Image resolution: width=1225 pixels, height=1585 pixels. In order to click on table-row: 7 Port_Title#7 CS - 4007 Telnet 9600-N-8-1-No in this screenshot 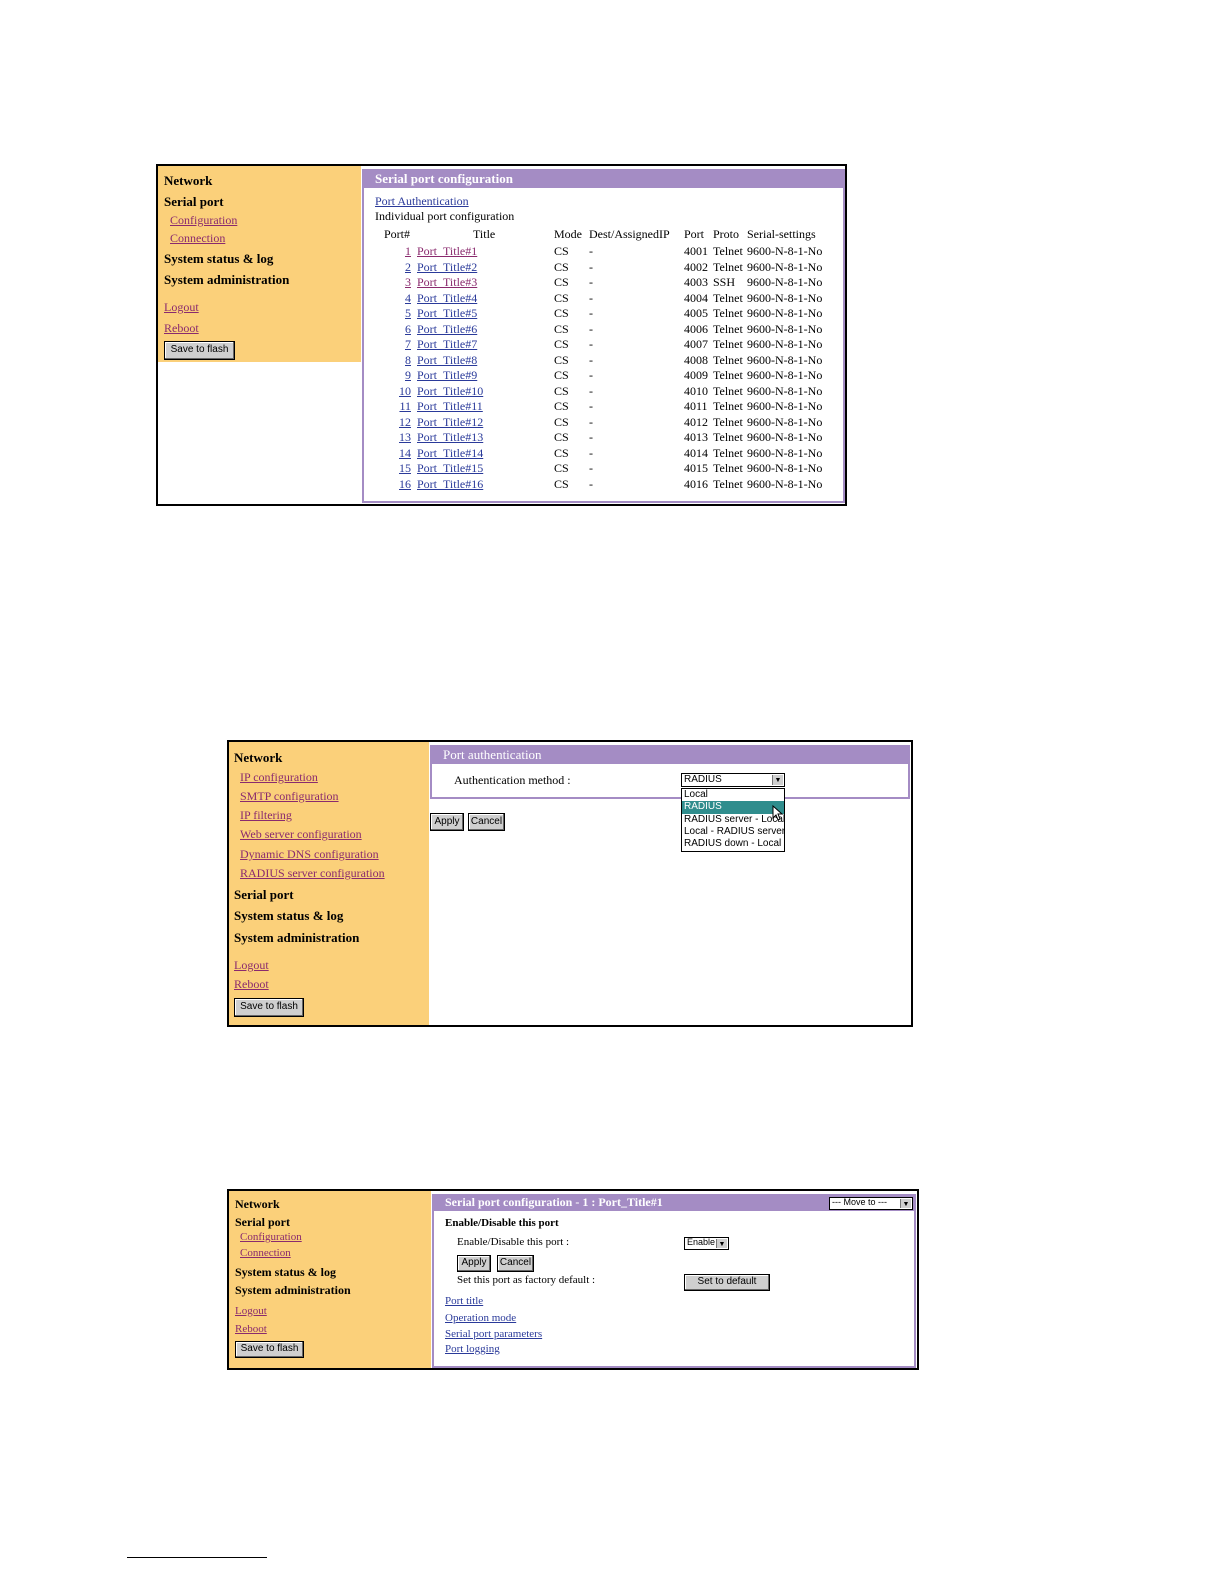, I will do `click(603, 345)`.